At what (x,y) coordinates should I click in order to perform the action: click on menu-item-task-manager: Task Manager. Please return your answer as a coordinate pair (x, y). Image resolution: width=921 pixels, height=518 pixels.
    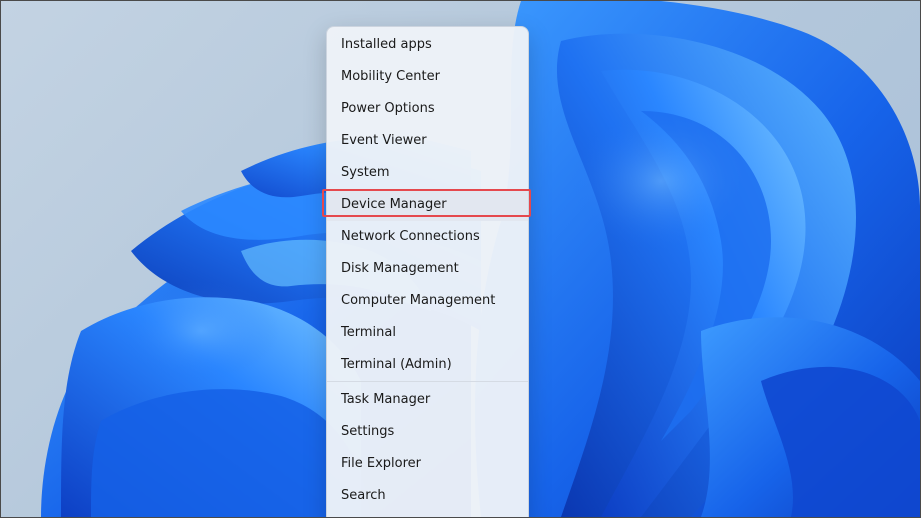
    Looking at the image, I should click on (427, 400).